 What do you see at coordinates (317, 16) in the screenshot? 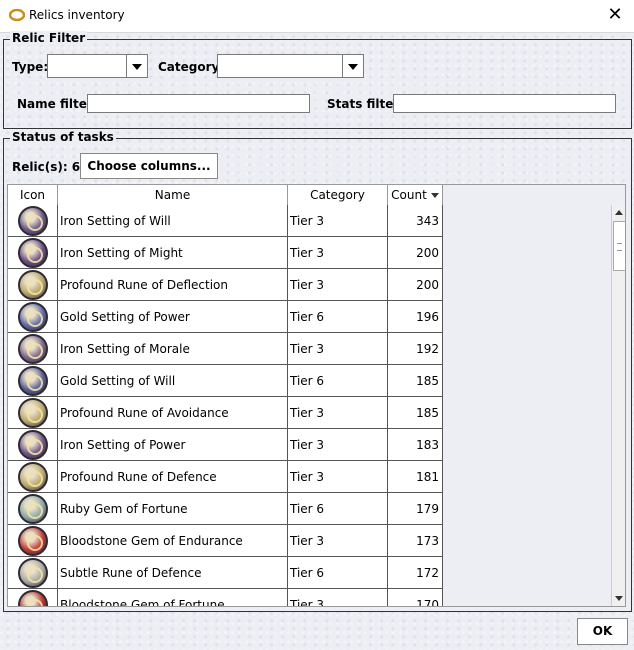
I see `title-bar: Relics inventory ✕` at bounding box center [317, 16].